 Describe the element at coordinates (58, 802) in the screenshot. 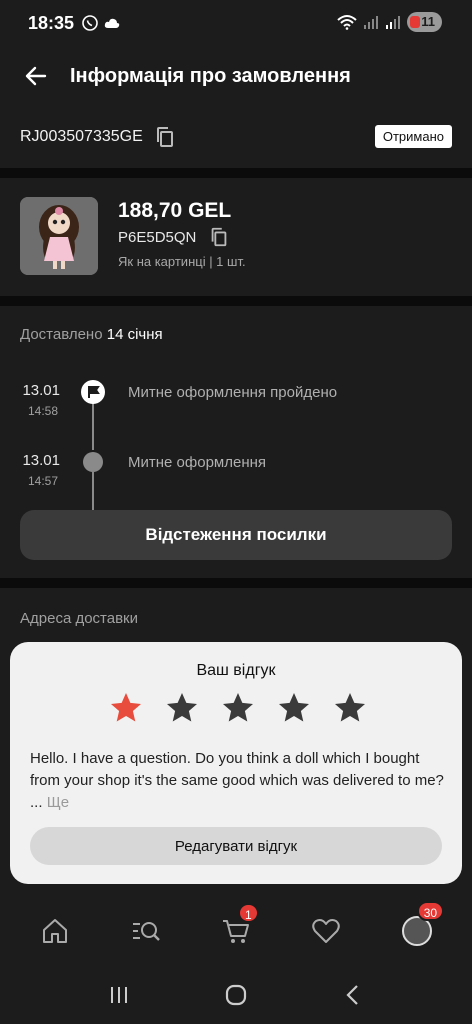

I see `show-more-link: Ще` at that location.